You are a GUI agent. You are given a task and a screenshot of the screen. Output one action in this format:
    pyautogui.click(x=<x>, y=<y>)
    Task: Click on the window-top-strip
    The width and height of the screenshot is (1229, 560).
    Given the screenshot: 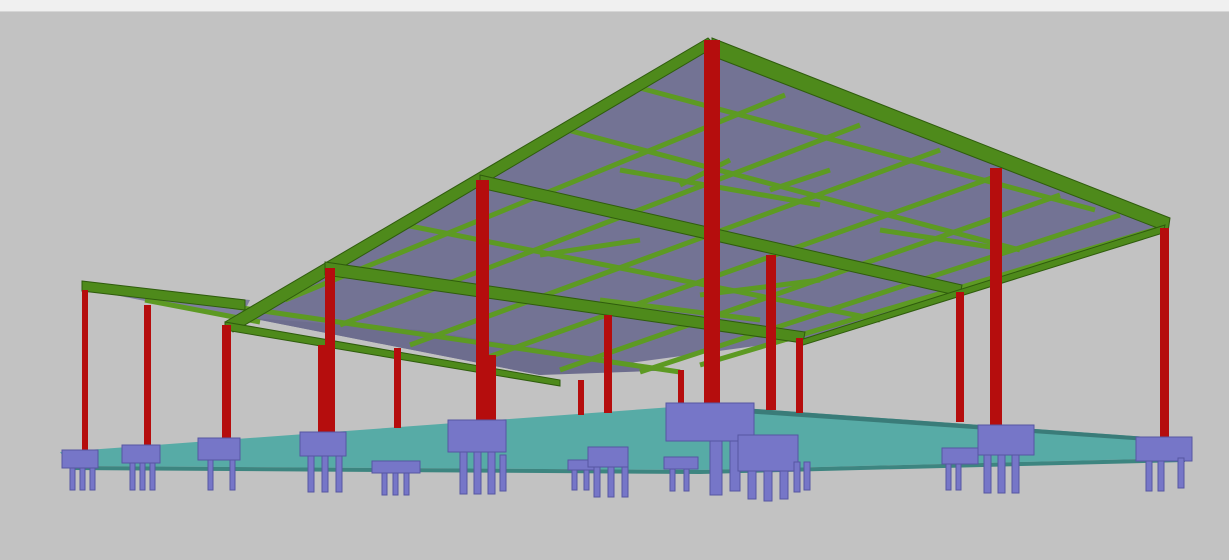 What is the action you would take?
    pyautogui.click(x=614, y=6)
    